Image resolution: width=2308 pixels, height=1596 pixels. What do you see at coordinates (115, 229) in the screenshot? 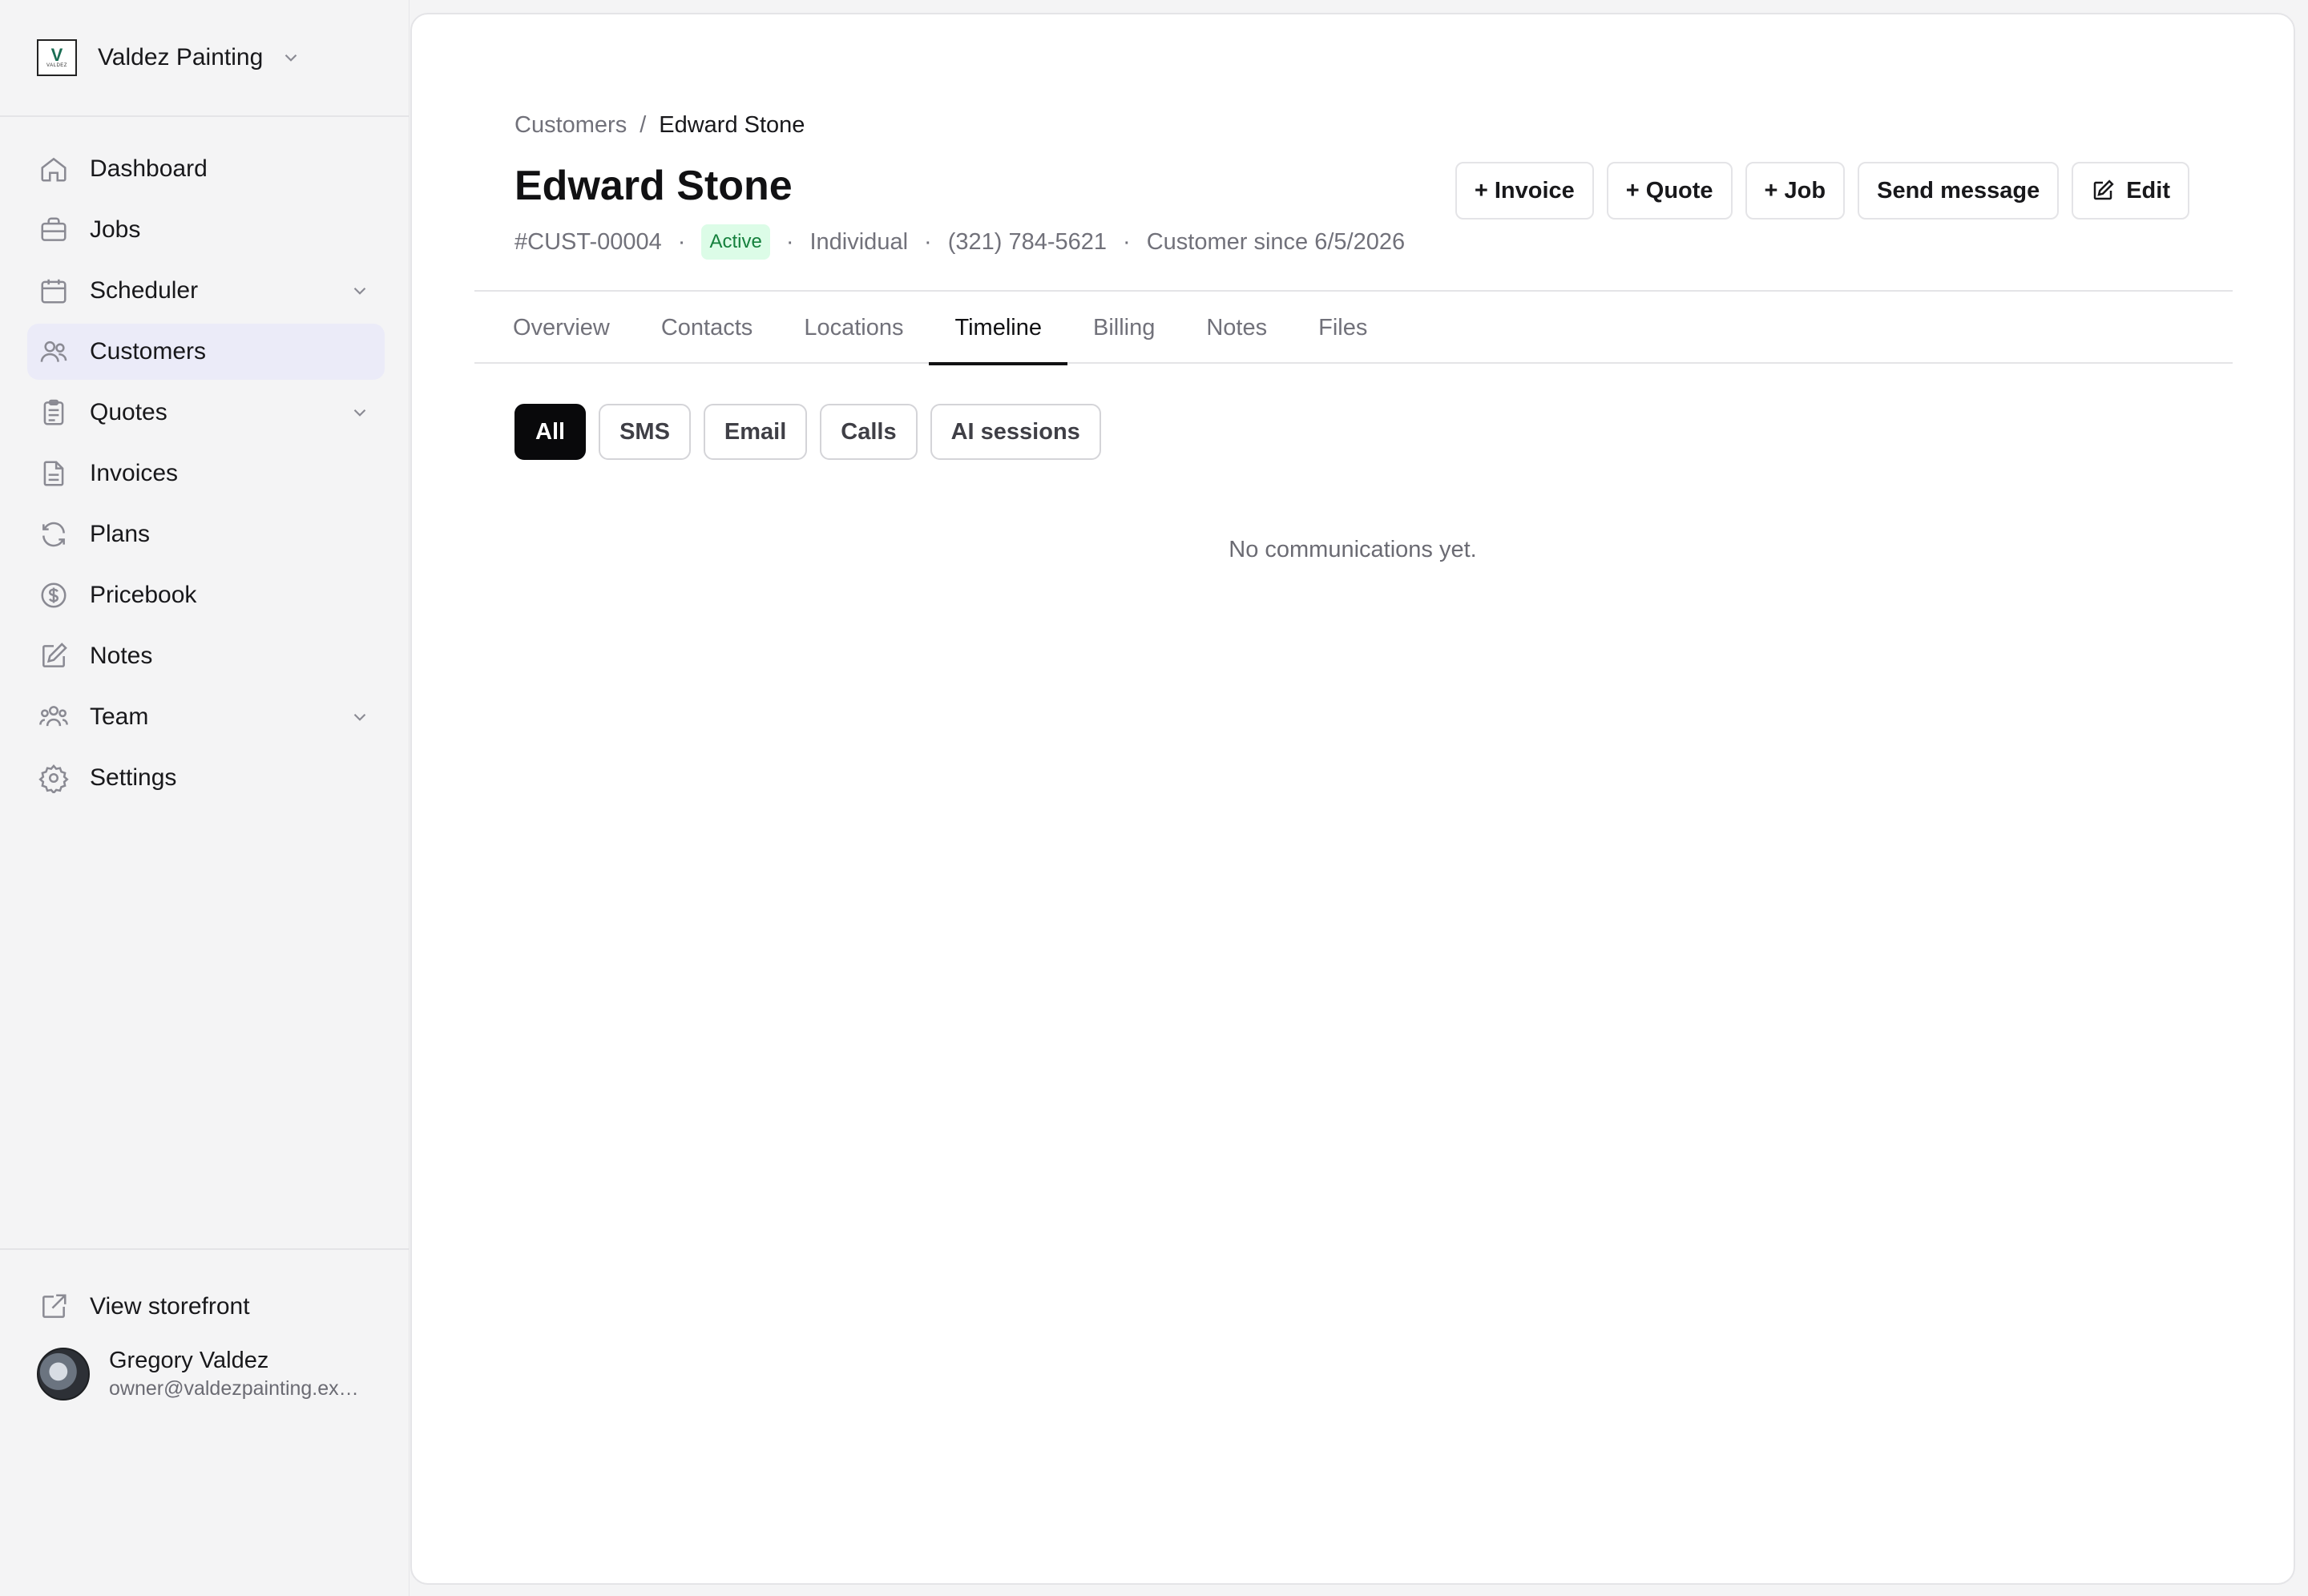
I see `sidebar-item-label: Jobs` at bounding box center [115, 229].